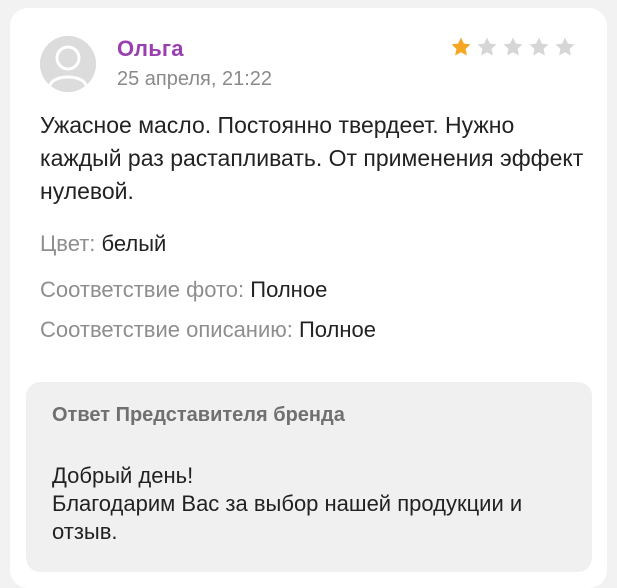 The height and width of the screenshot is (588, 617). Describe the element at coordinates (166, 329) in the screenshot. I see `attribute-label: Соответствие описанию:` at that location.